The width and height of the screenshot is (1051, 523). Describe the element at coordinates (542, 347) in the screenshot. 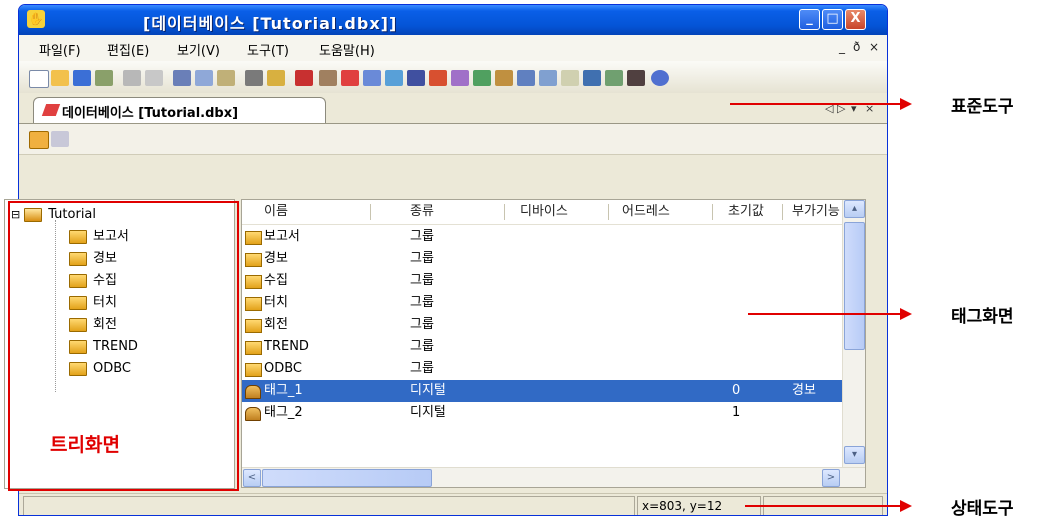

I see `table-row: TREND 그룹` at that location.